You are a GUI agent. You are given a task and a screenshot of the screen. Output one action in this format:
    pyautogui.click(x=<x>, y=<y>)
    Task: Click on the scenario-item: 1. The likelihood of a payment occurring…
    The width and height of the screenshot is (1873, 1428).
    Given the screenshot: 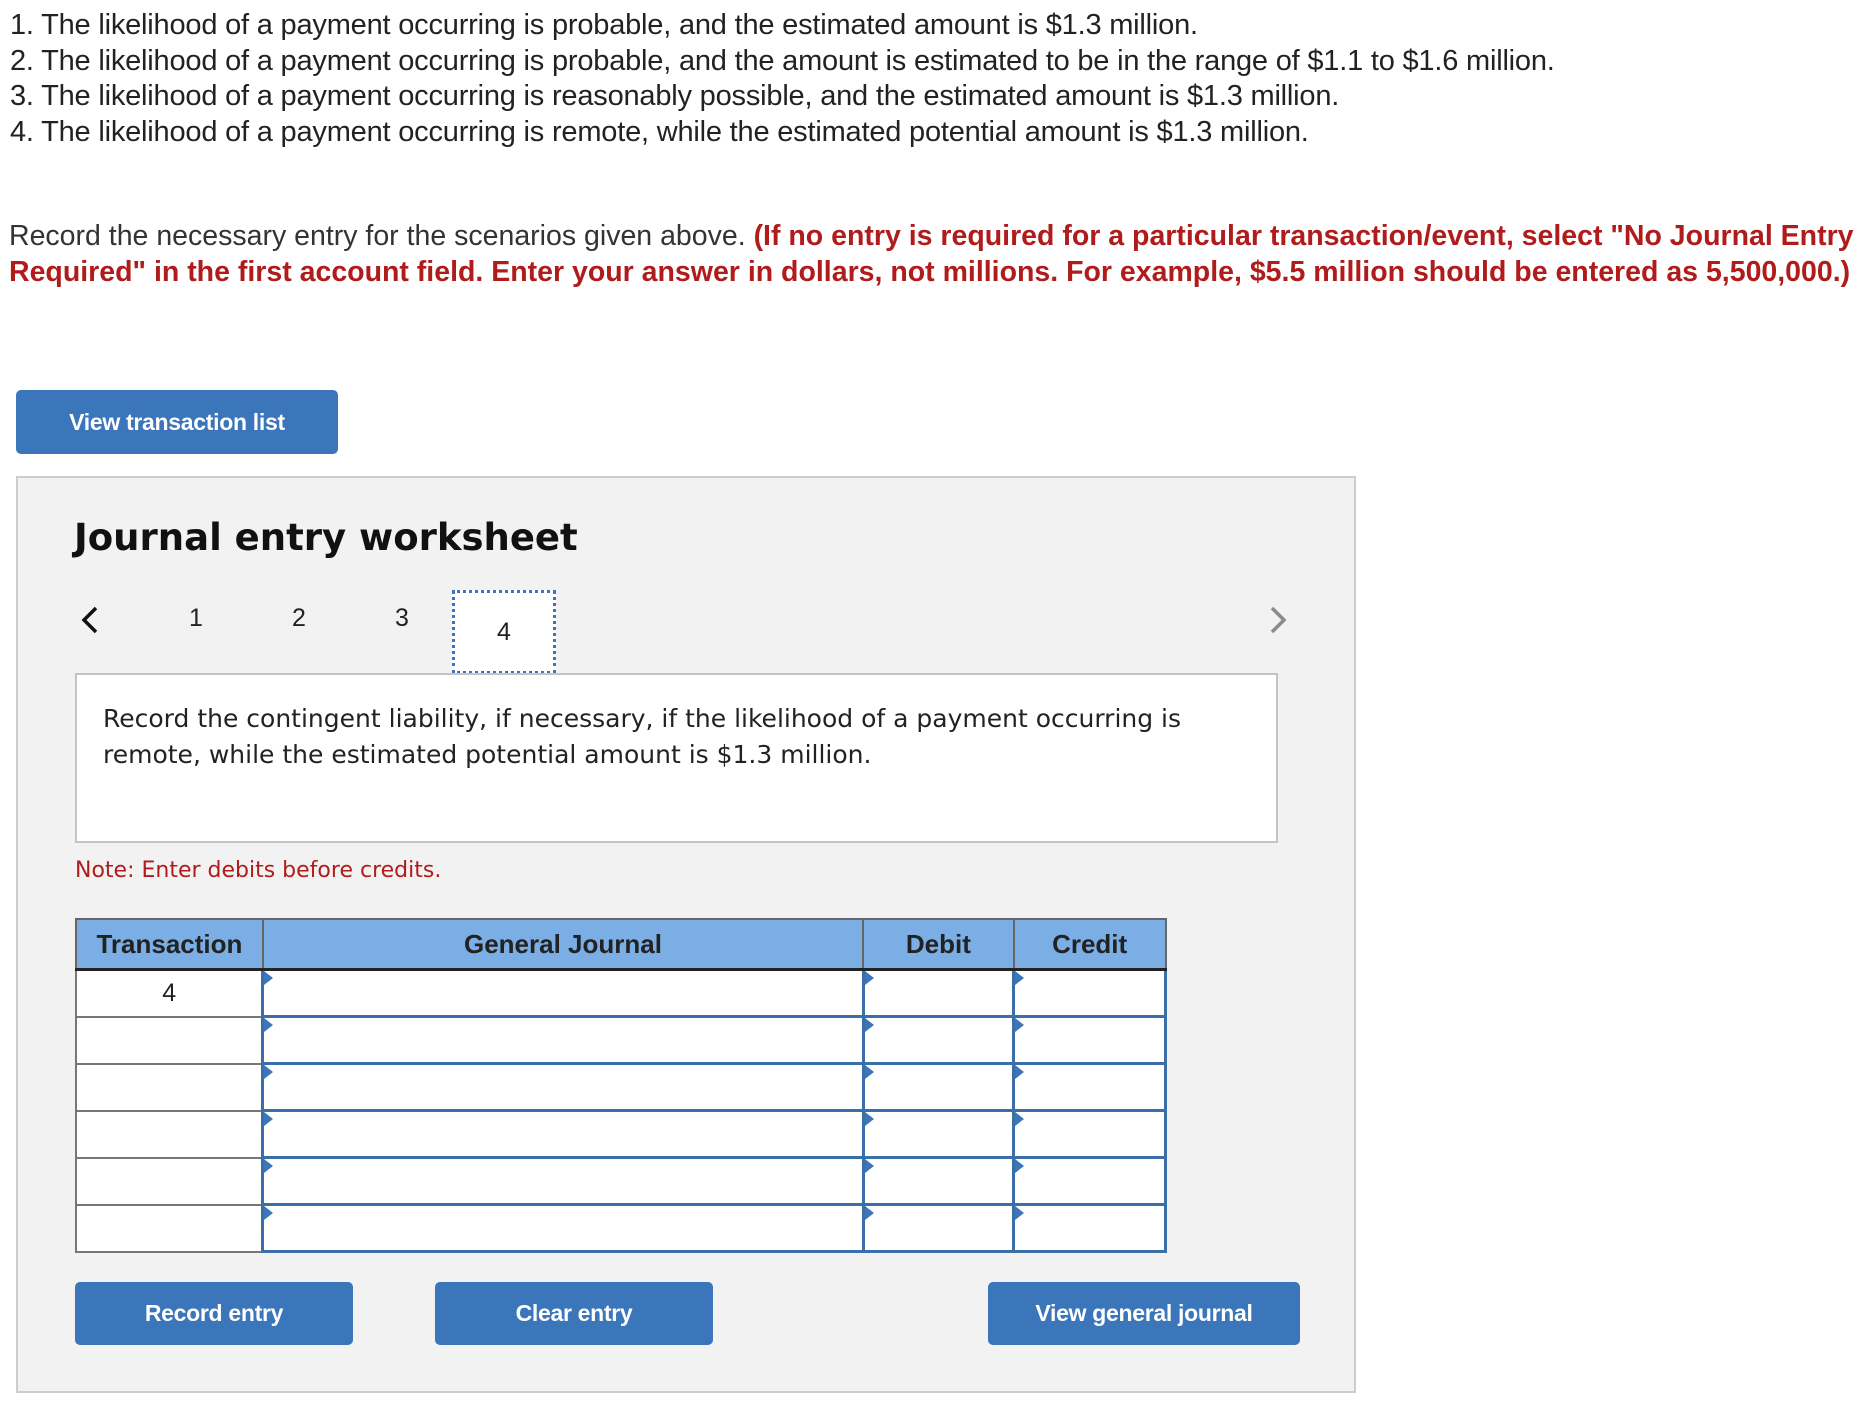 What is the action you would take?
    pyautogui.click(x=604, y=25)
    